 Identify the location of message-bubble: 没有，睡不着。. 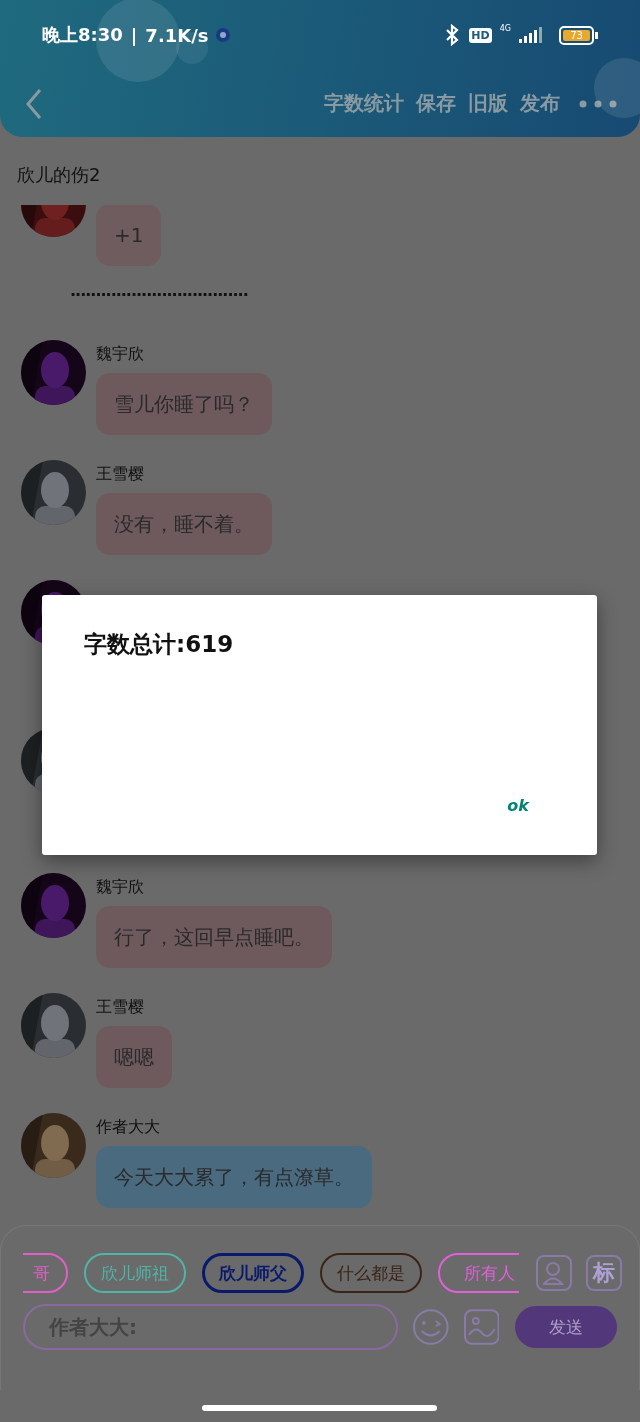
(184, 524).